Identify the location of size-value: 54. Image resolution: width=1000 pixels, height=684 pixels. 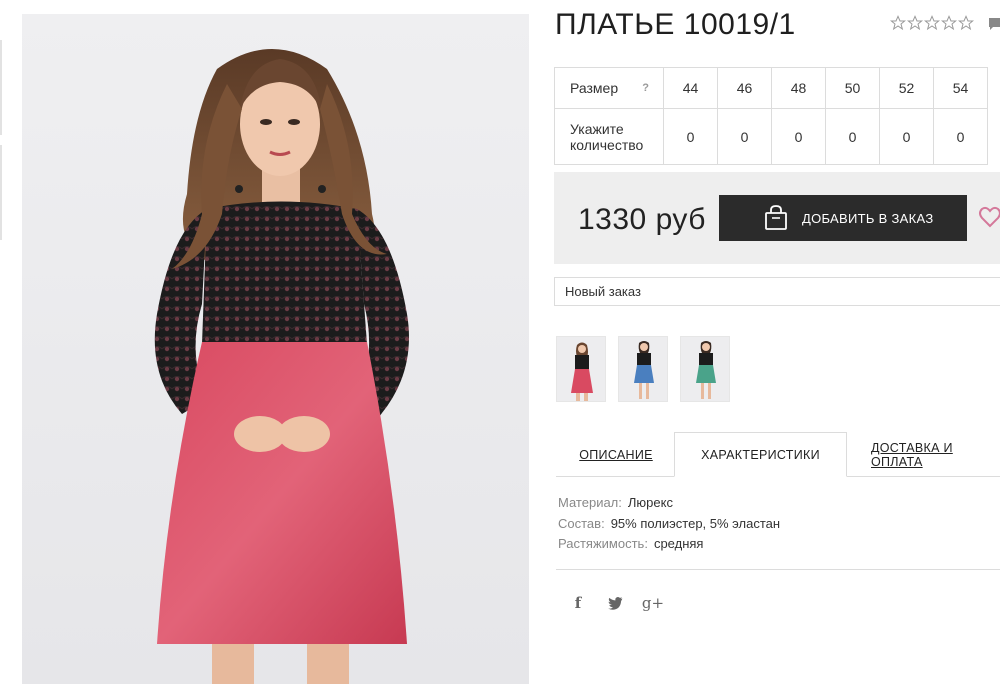
(960, 88).